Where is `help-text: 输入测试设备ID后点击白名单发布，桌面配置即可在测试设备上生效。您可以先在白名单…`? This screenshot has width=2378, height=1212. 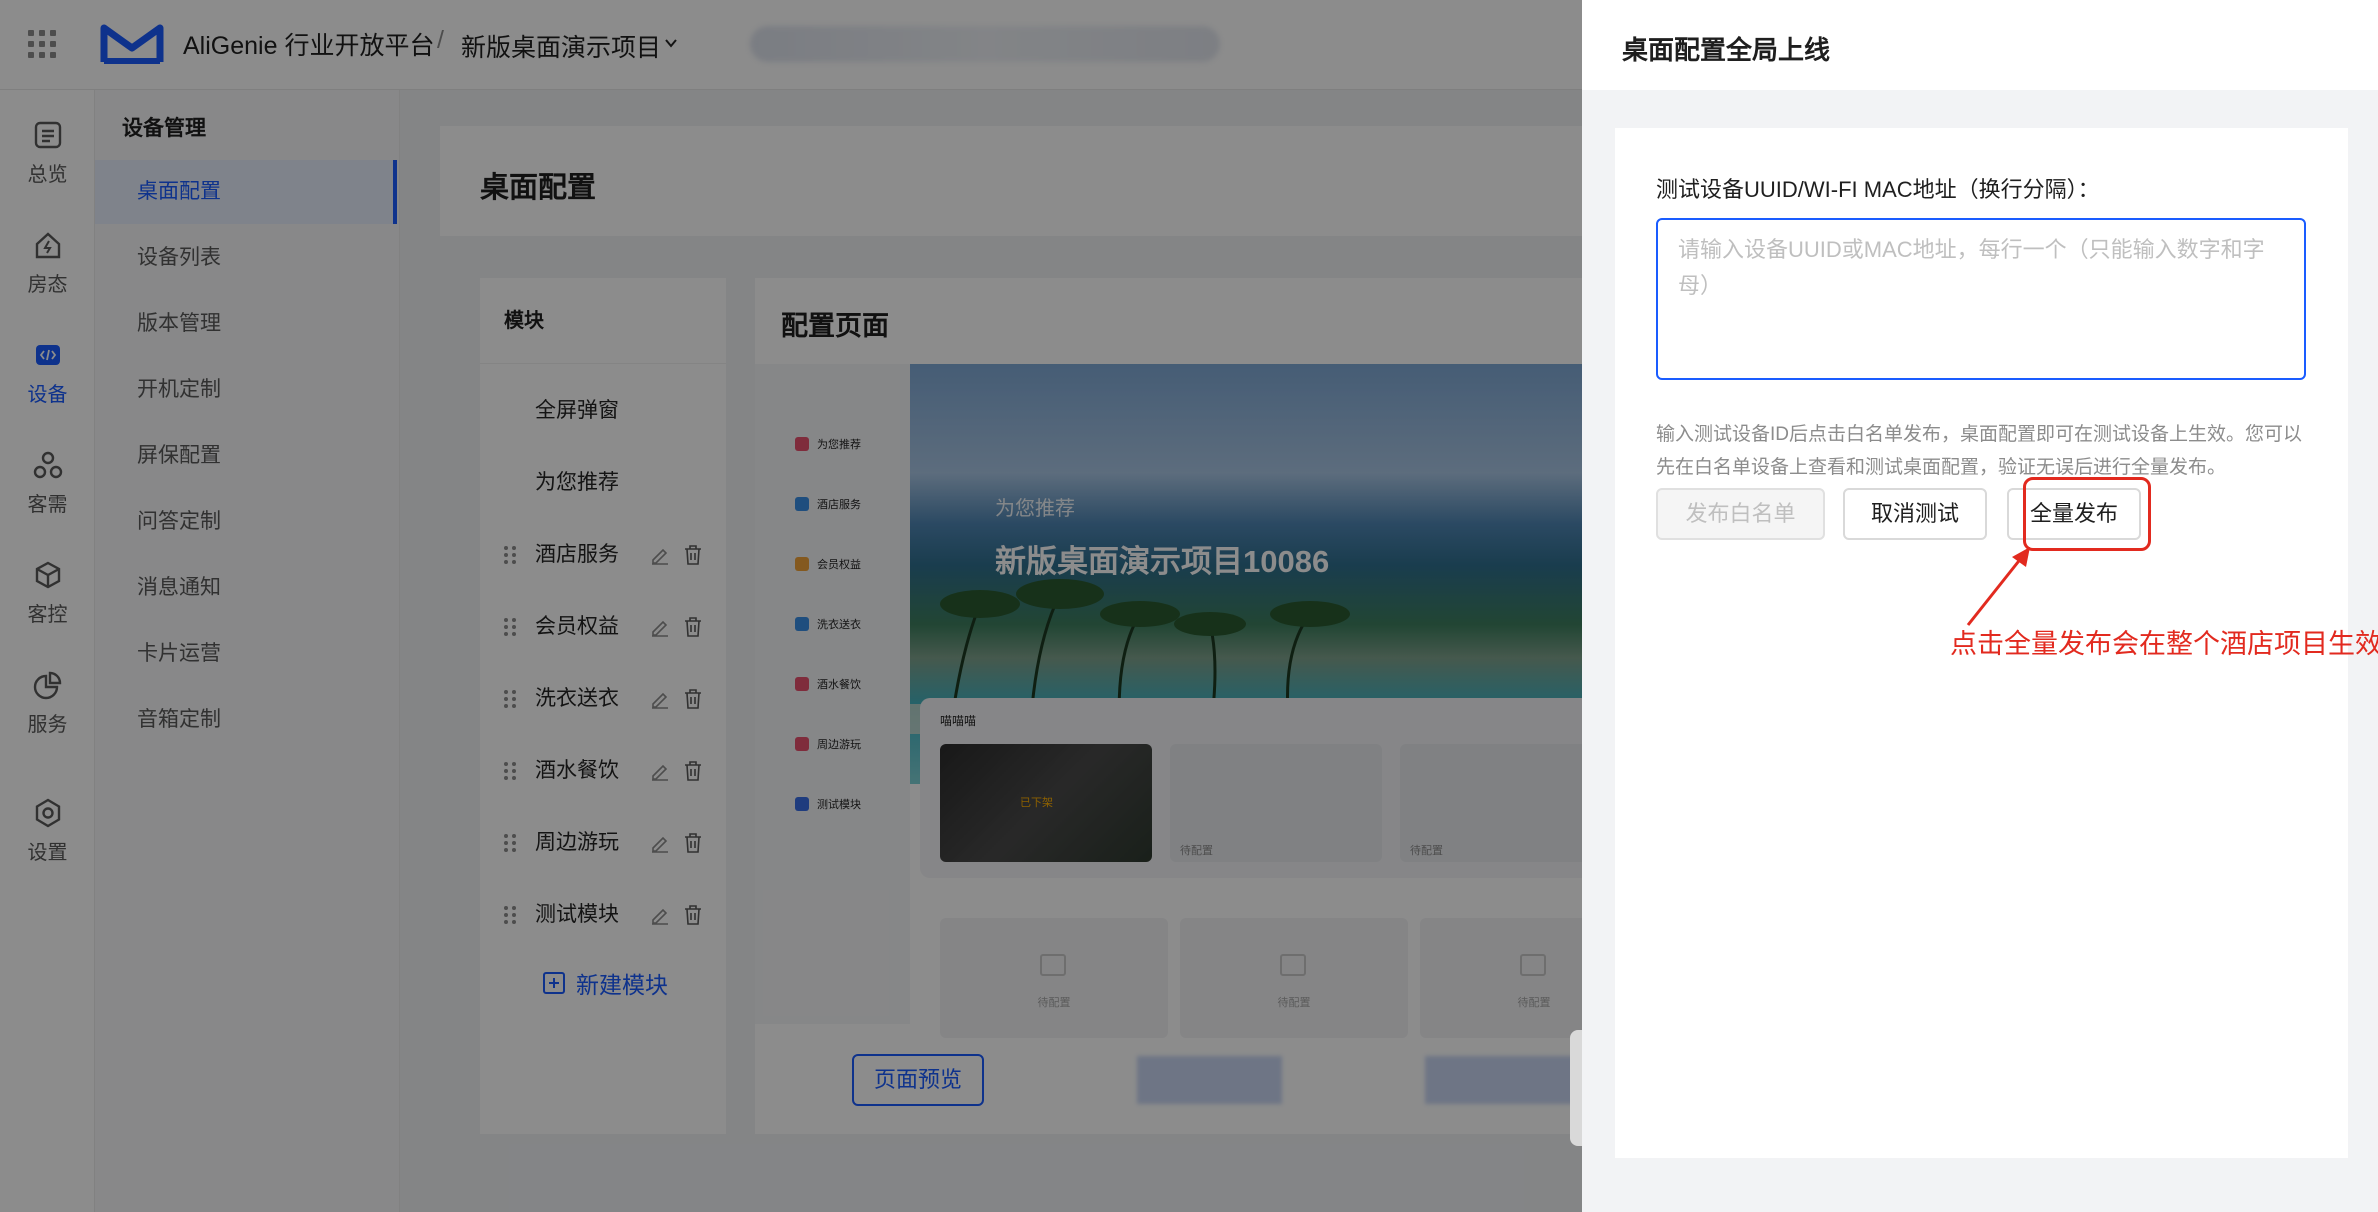
help-text: 输入测试设备ID后点击白名单发布，桌面配置即可在测试设备上生效。您可以先在白名单… is located at coordinates (1979, 451).